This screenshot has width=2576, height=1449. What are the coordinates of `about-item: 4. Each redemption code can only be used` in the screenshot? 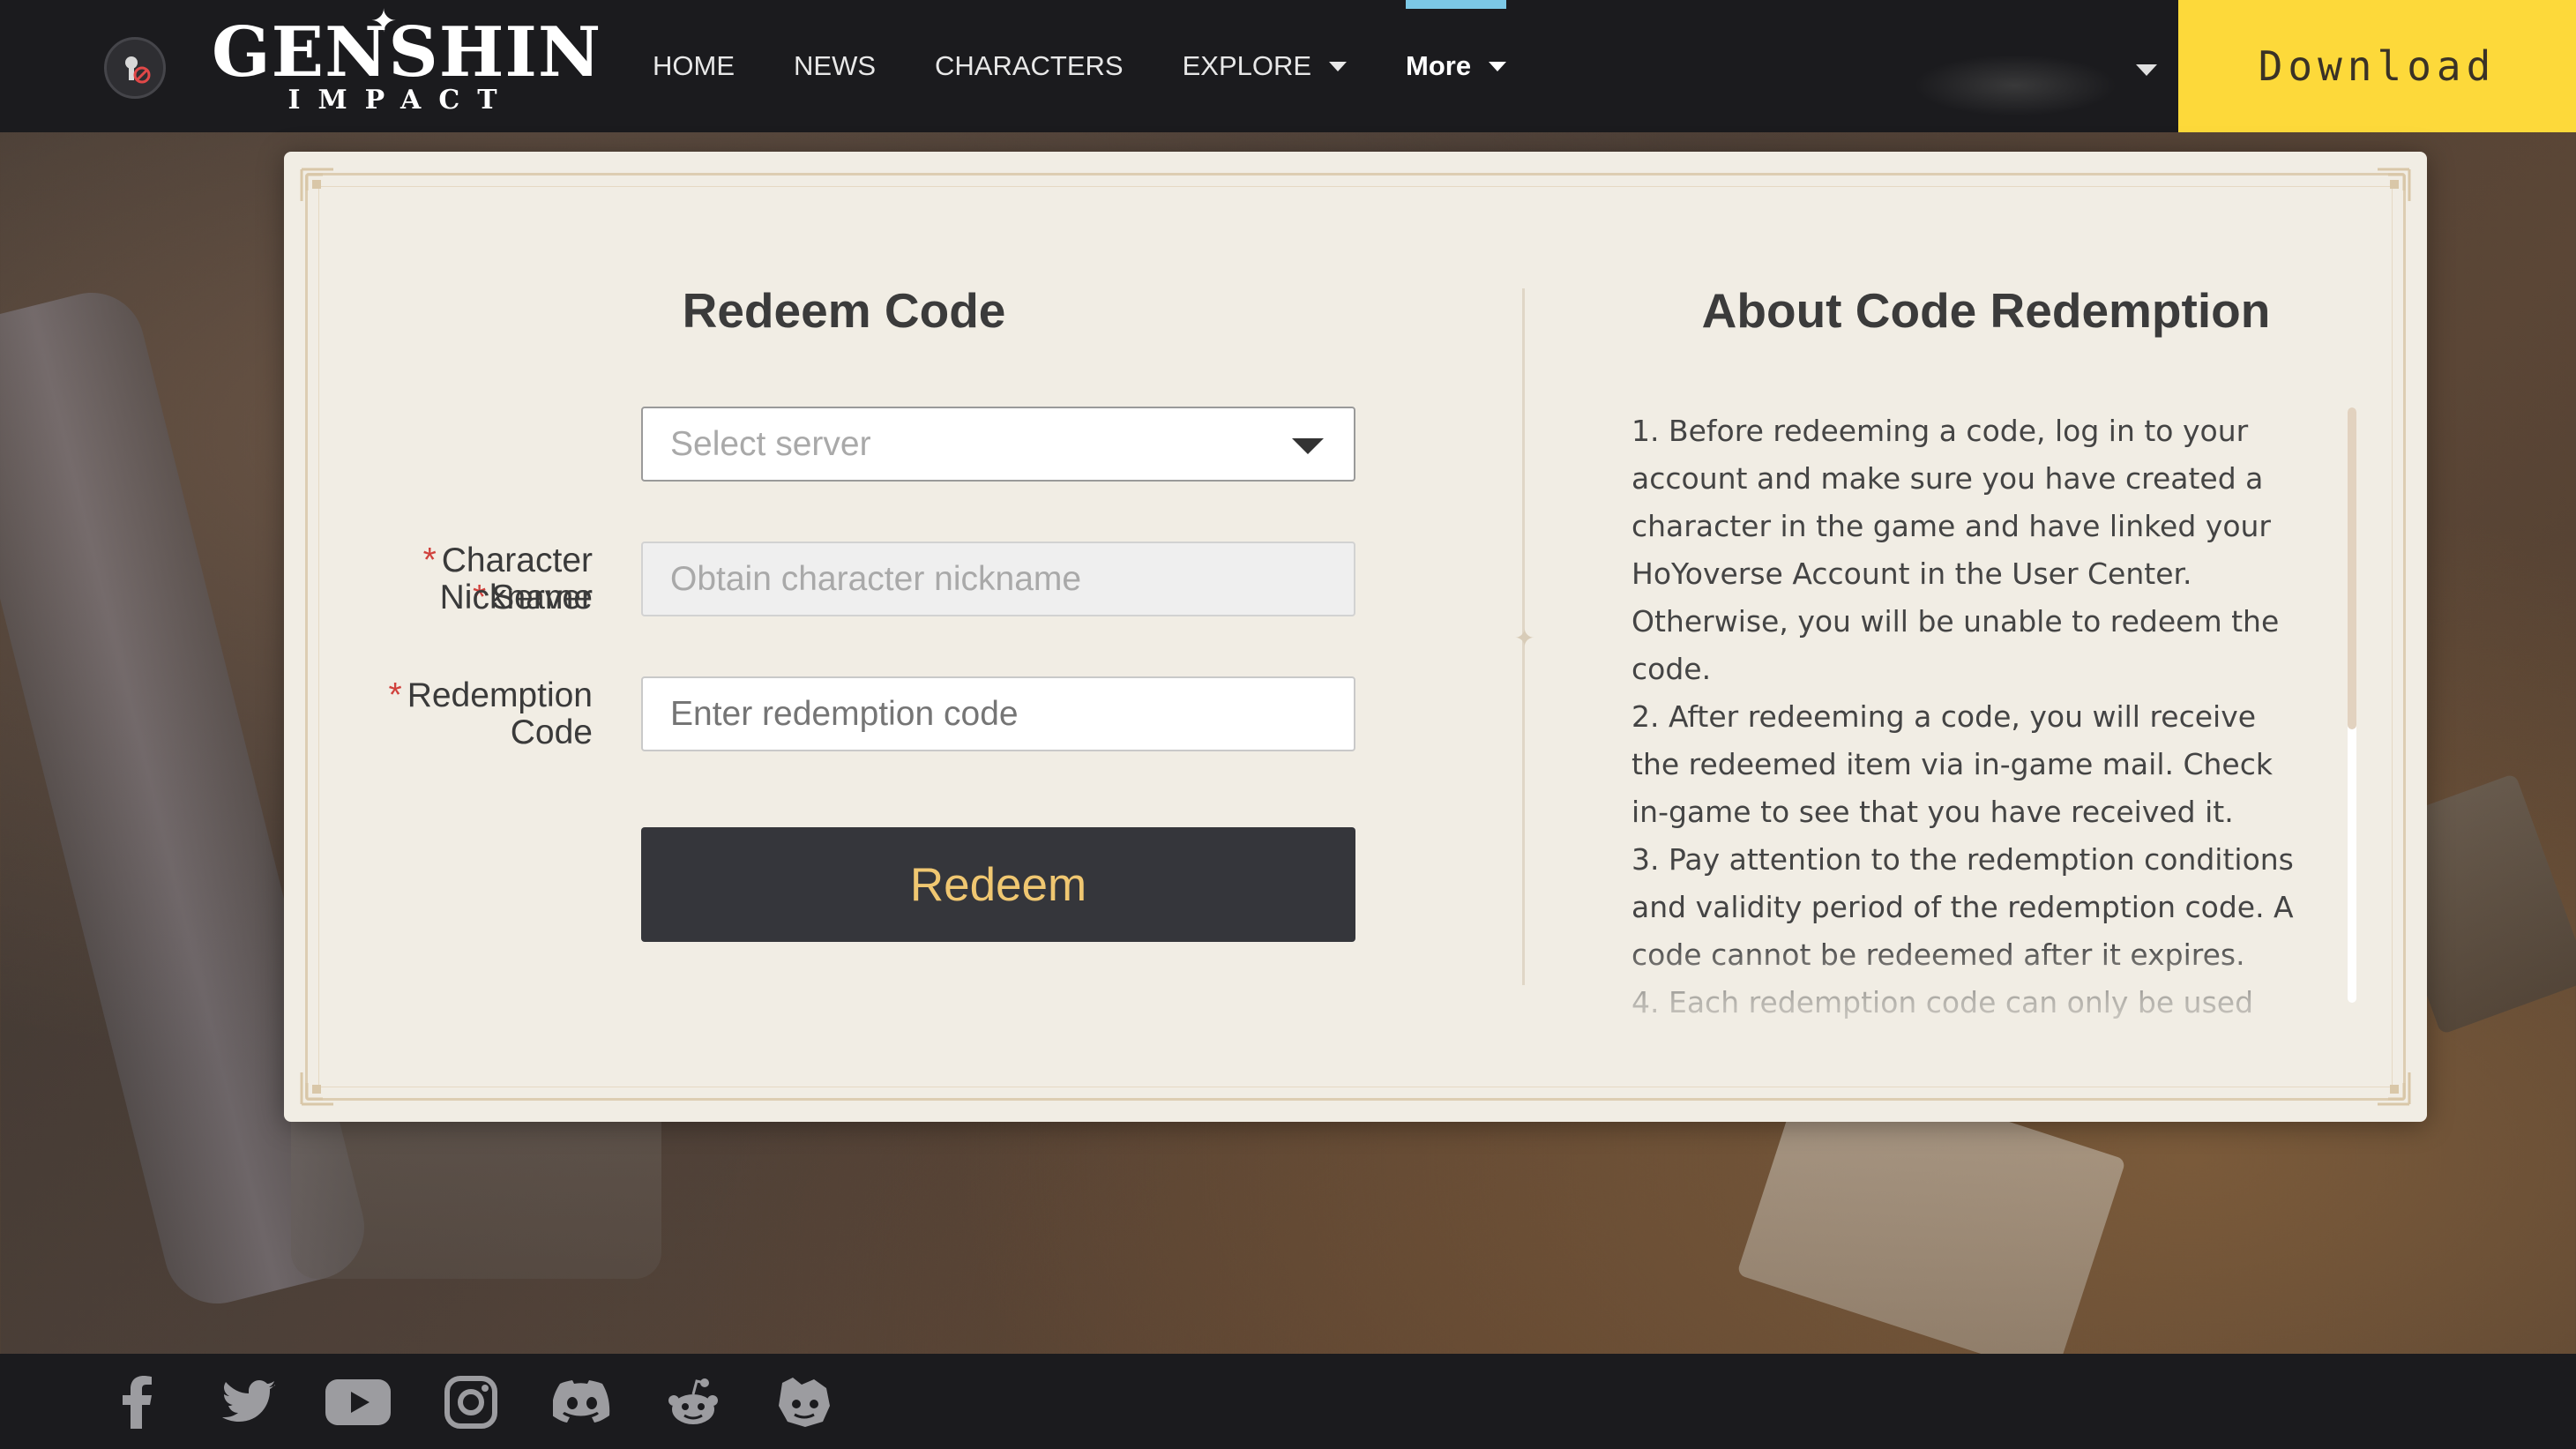 It's located at (1942, 1003).